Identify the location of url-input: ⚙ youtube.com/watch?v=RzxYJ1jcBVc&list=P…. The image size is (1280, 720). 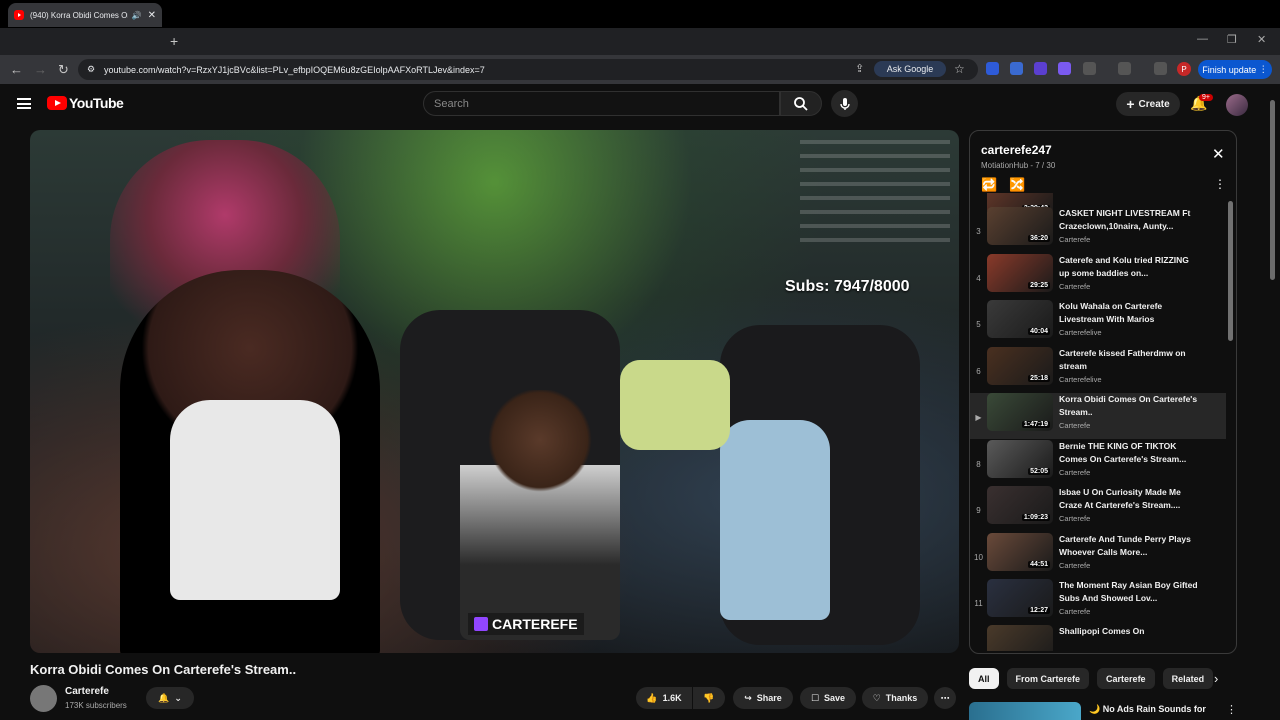
(528, 69).